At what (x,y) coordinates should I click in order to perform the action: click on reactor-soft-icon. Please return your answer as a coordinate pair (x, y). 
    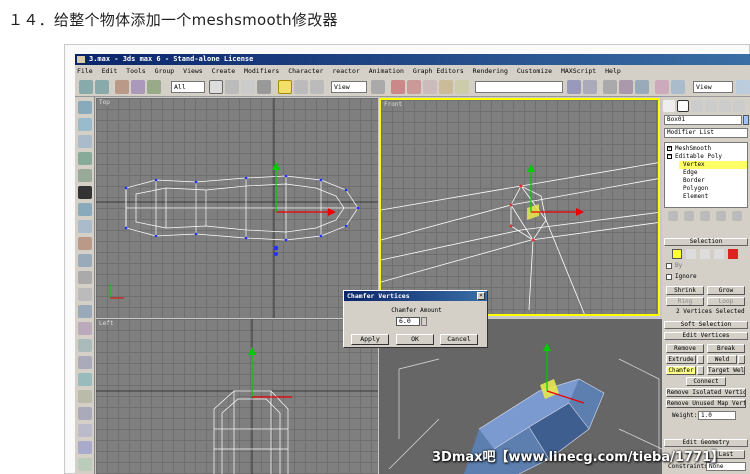
    Looking at the image, I should click on (85, 141).